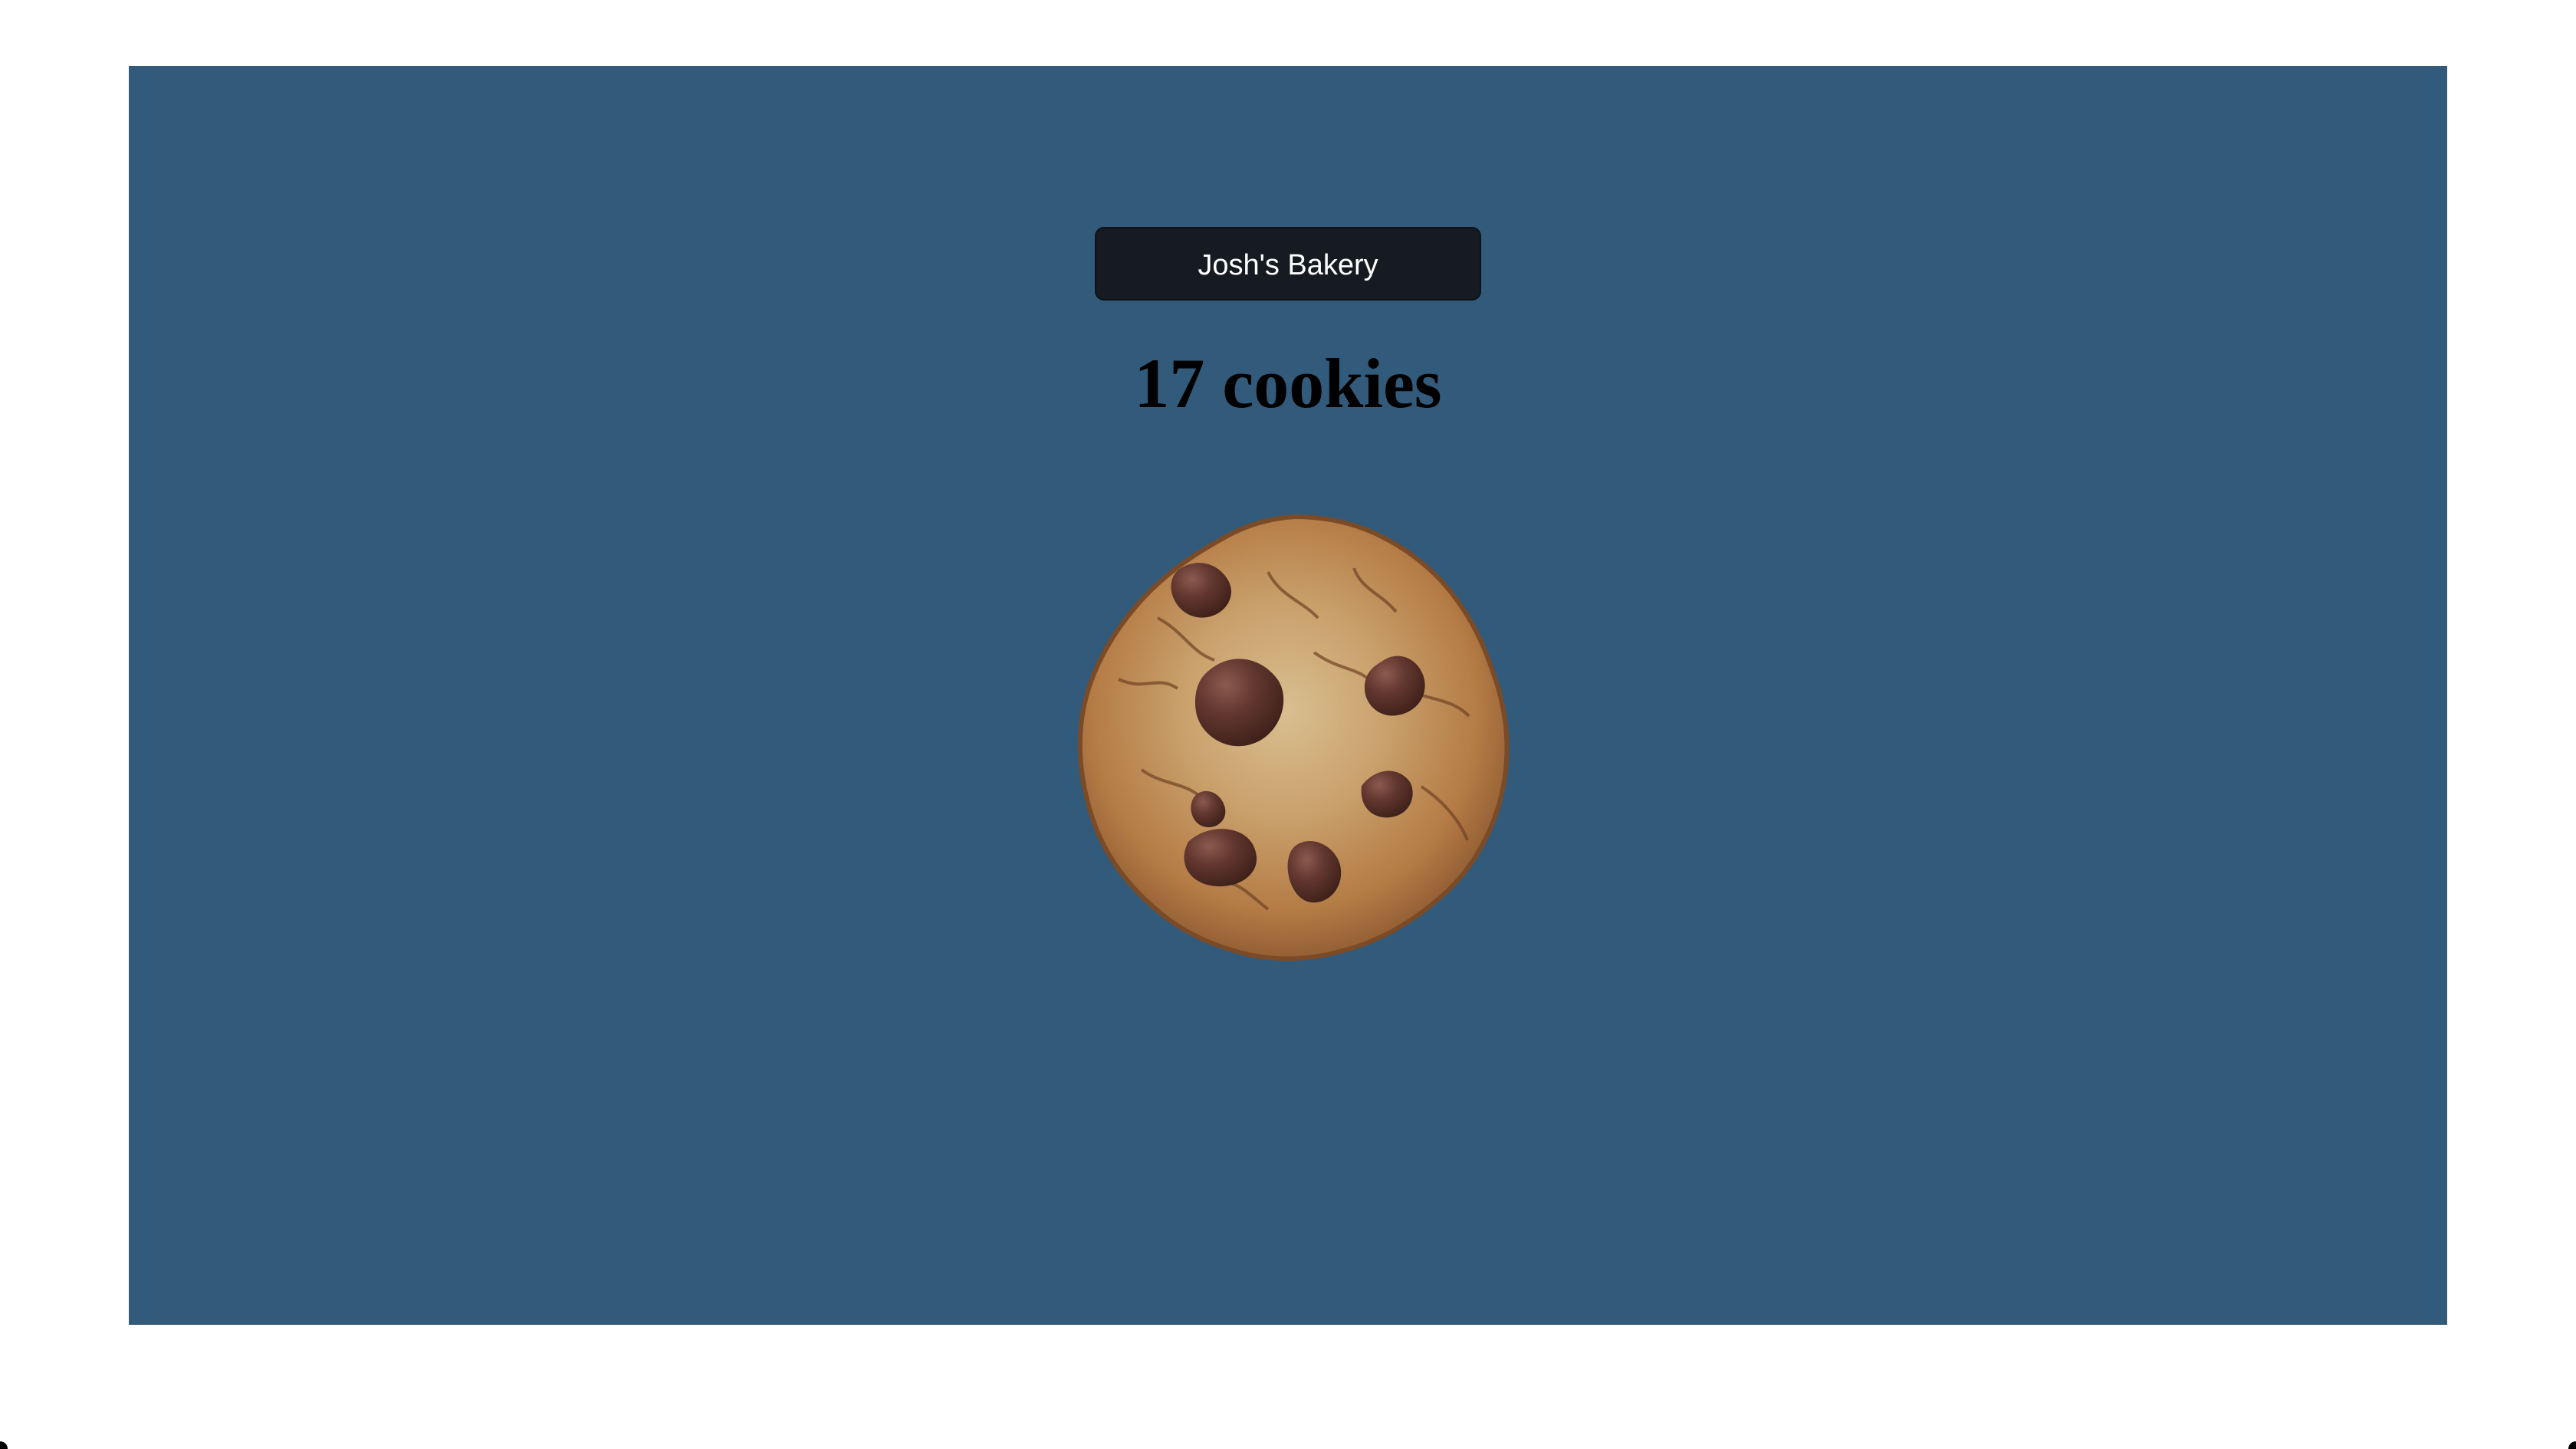  What do you see at coordinates (1293, 738) in the screenshot?
I see `cookie-icon` at bounding box center [1293, 738].